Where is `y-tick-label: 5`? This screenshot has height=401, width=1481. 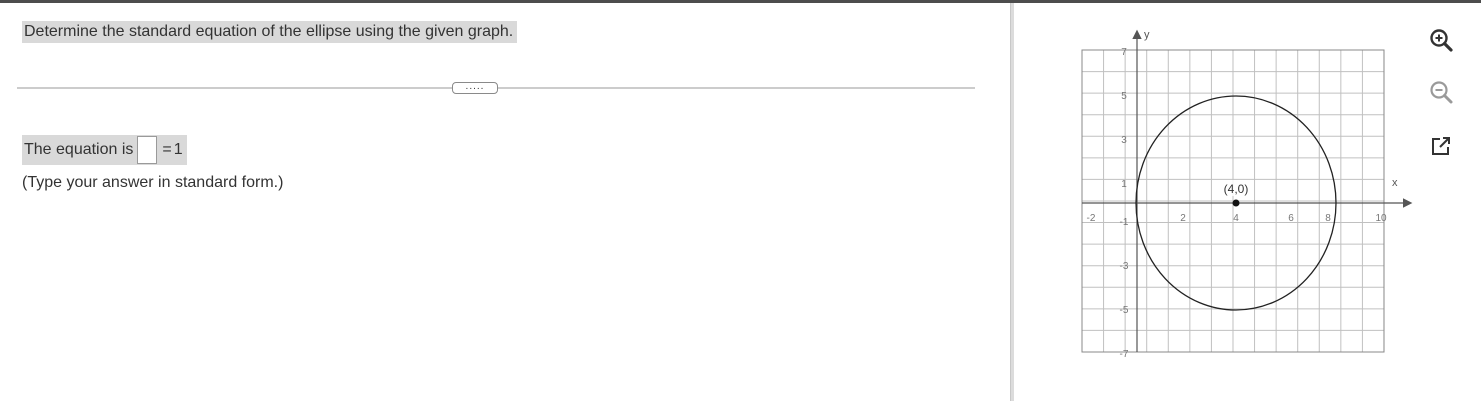 y-tick-label: 5 is located at coordinates (1124, 96).